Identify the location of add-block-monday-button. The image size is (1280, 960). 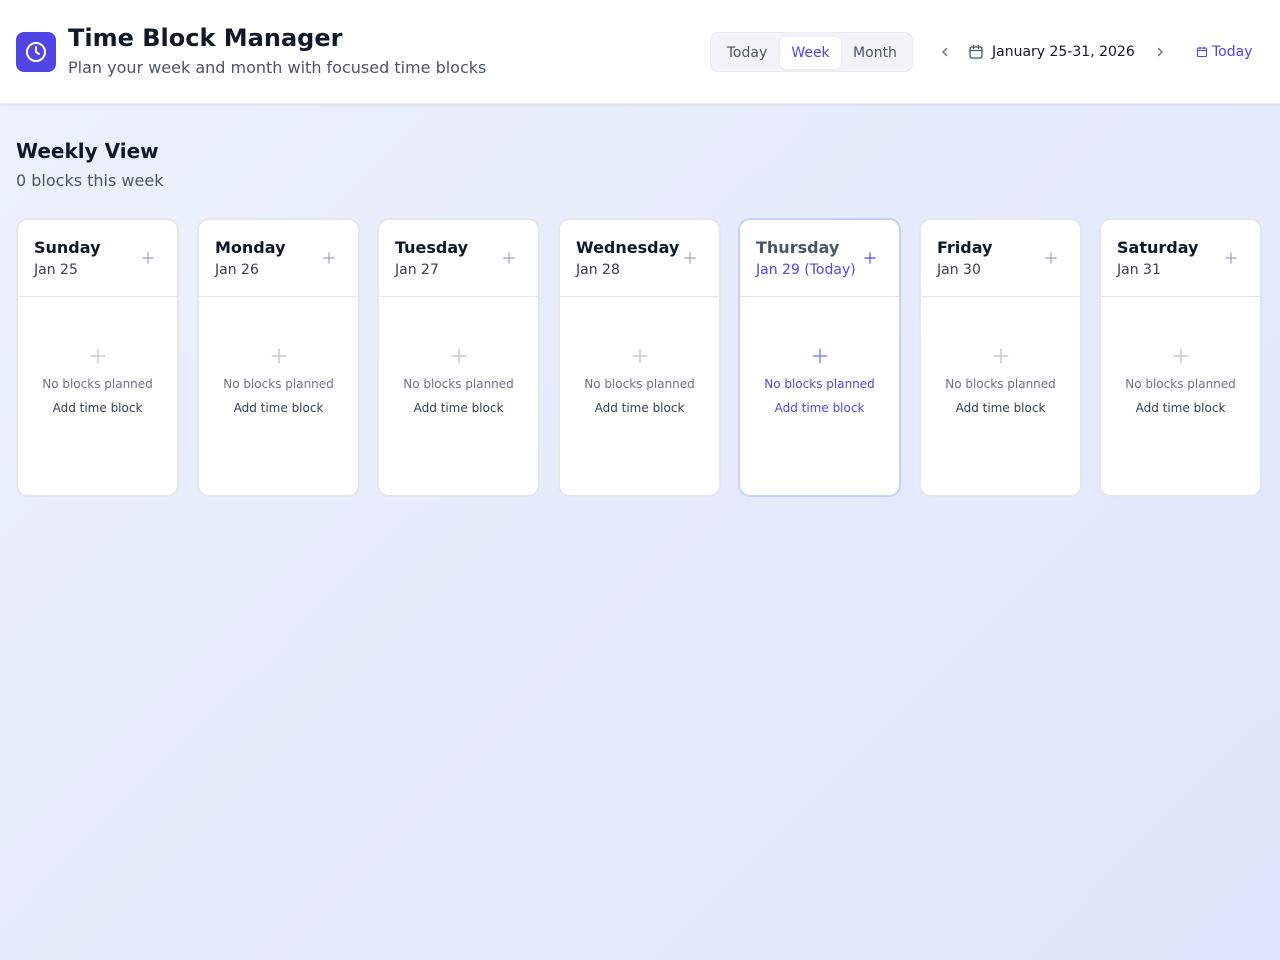
(329, 258).